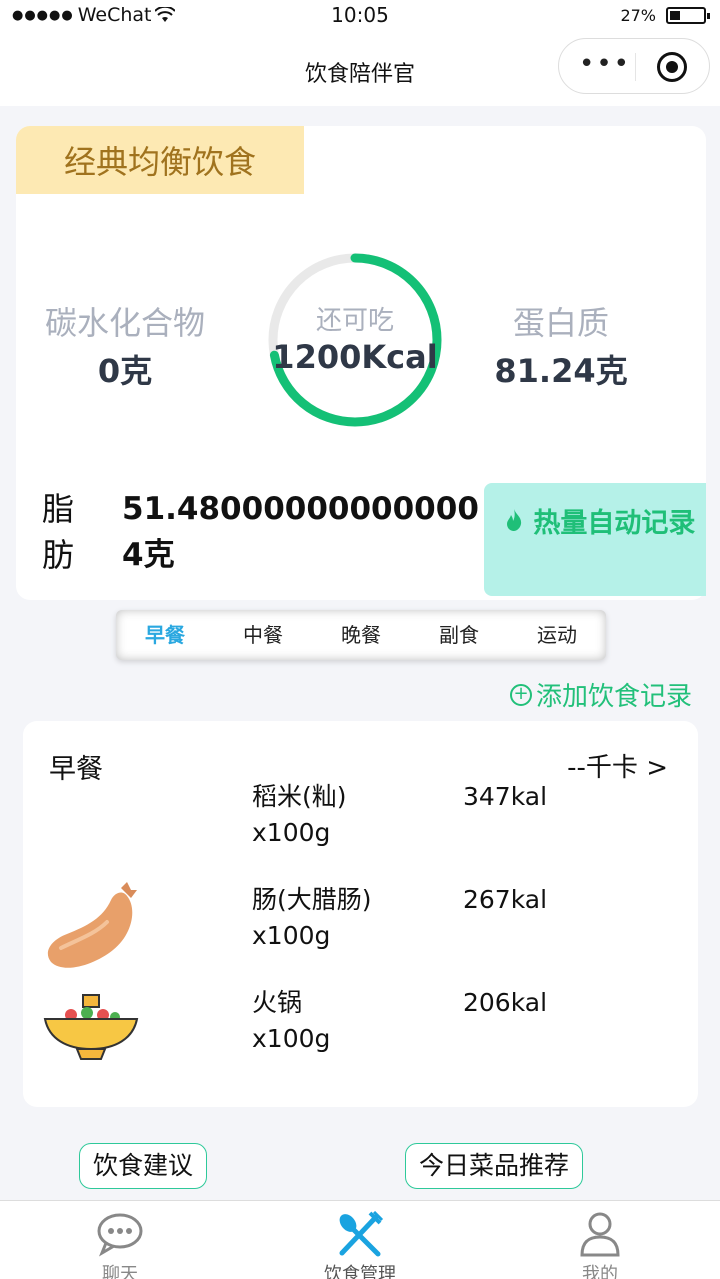 The width and height of the screenshot is (720, 1279). I want to click on bottom-tab-bar: 聊天 饮食管理 我的, so click(360, 1239).